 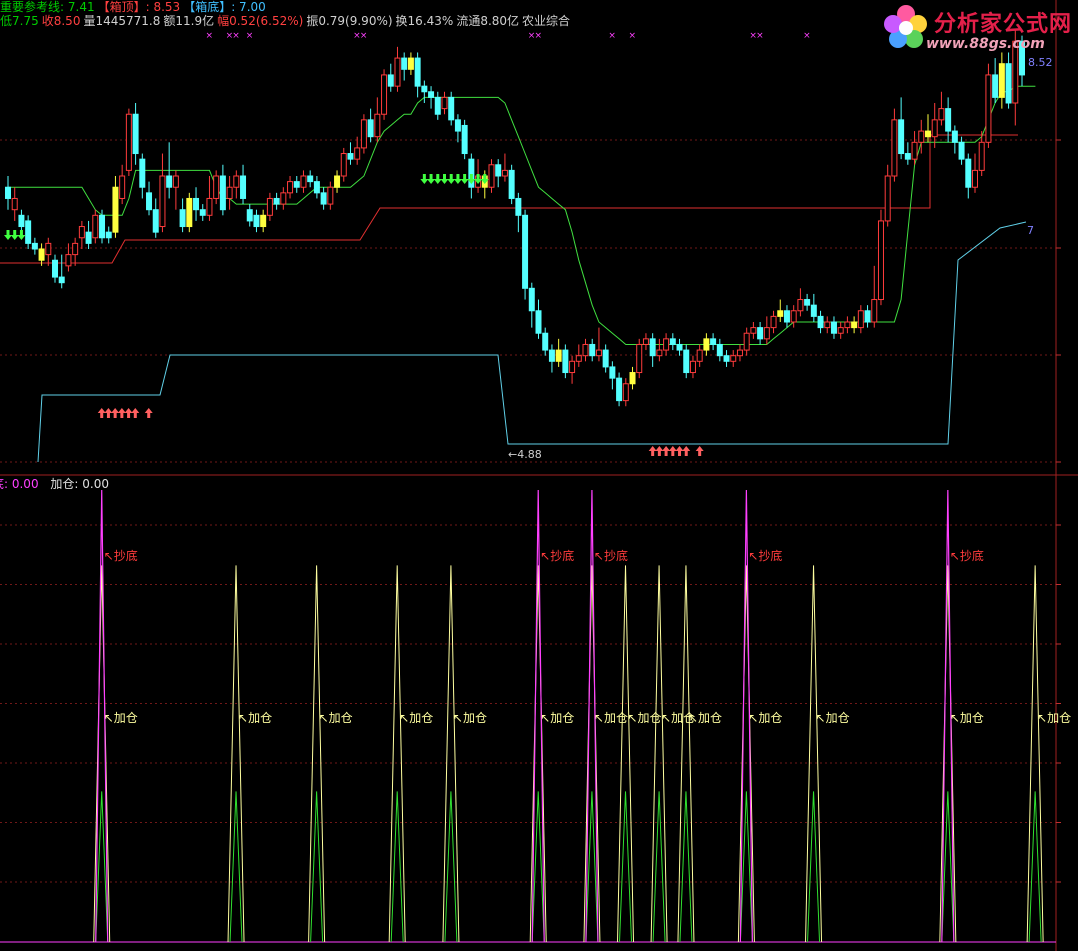 What do you see at coordinates (985, 44) in the screenshot?
I see `logo-url: www.88gs.com` at bounding box center [985, 44].